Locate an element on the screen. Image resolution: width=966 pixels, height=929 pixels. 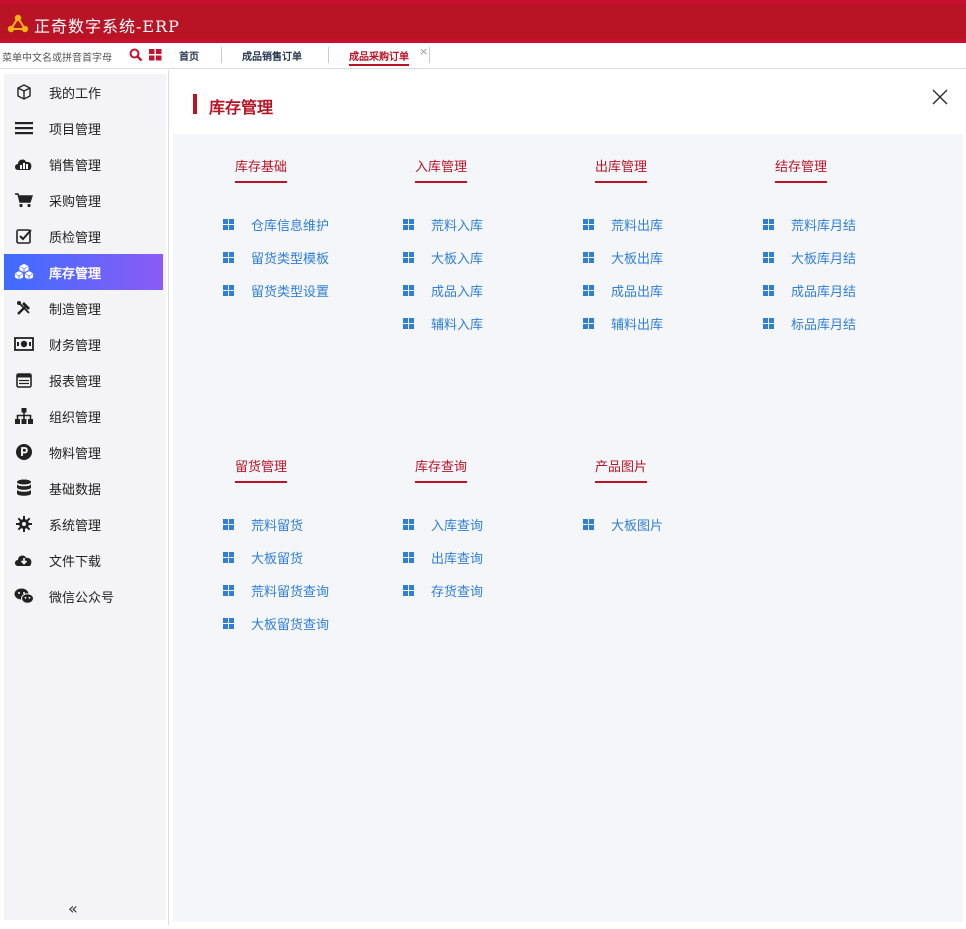
menu-link-label: 留货类型模板 is located at coordinates (290, 259).